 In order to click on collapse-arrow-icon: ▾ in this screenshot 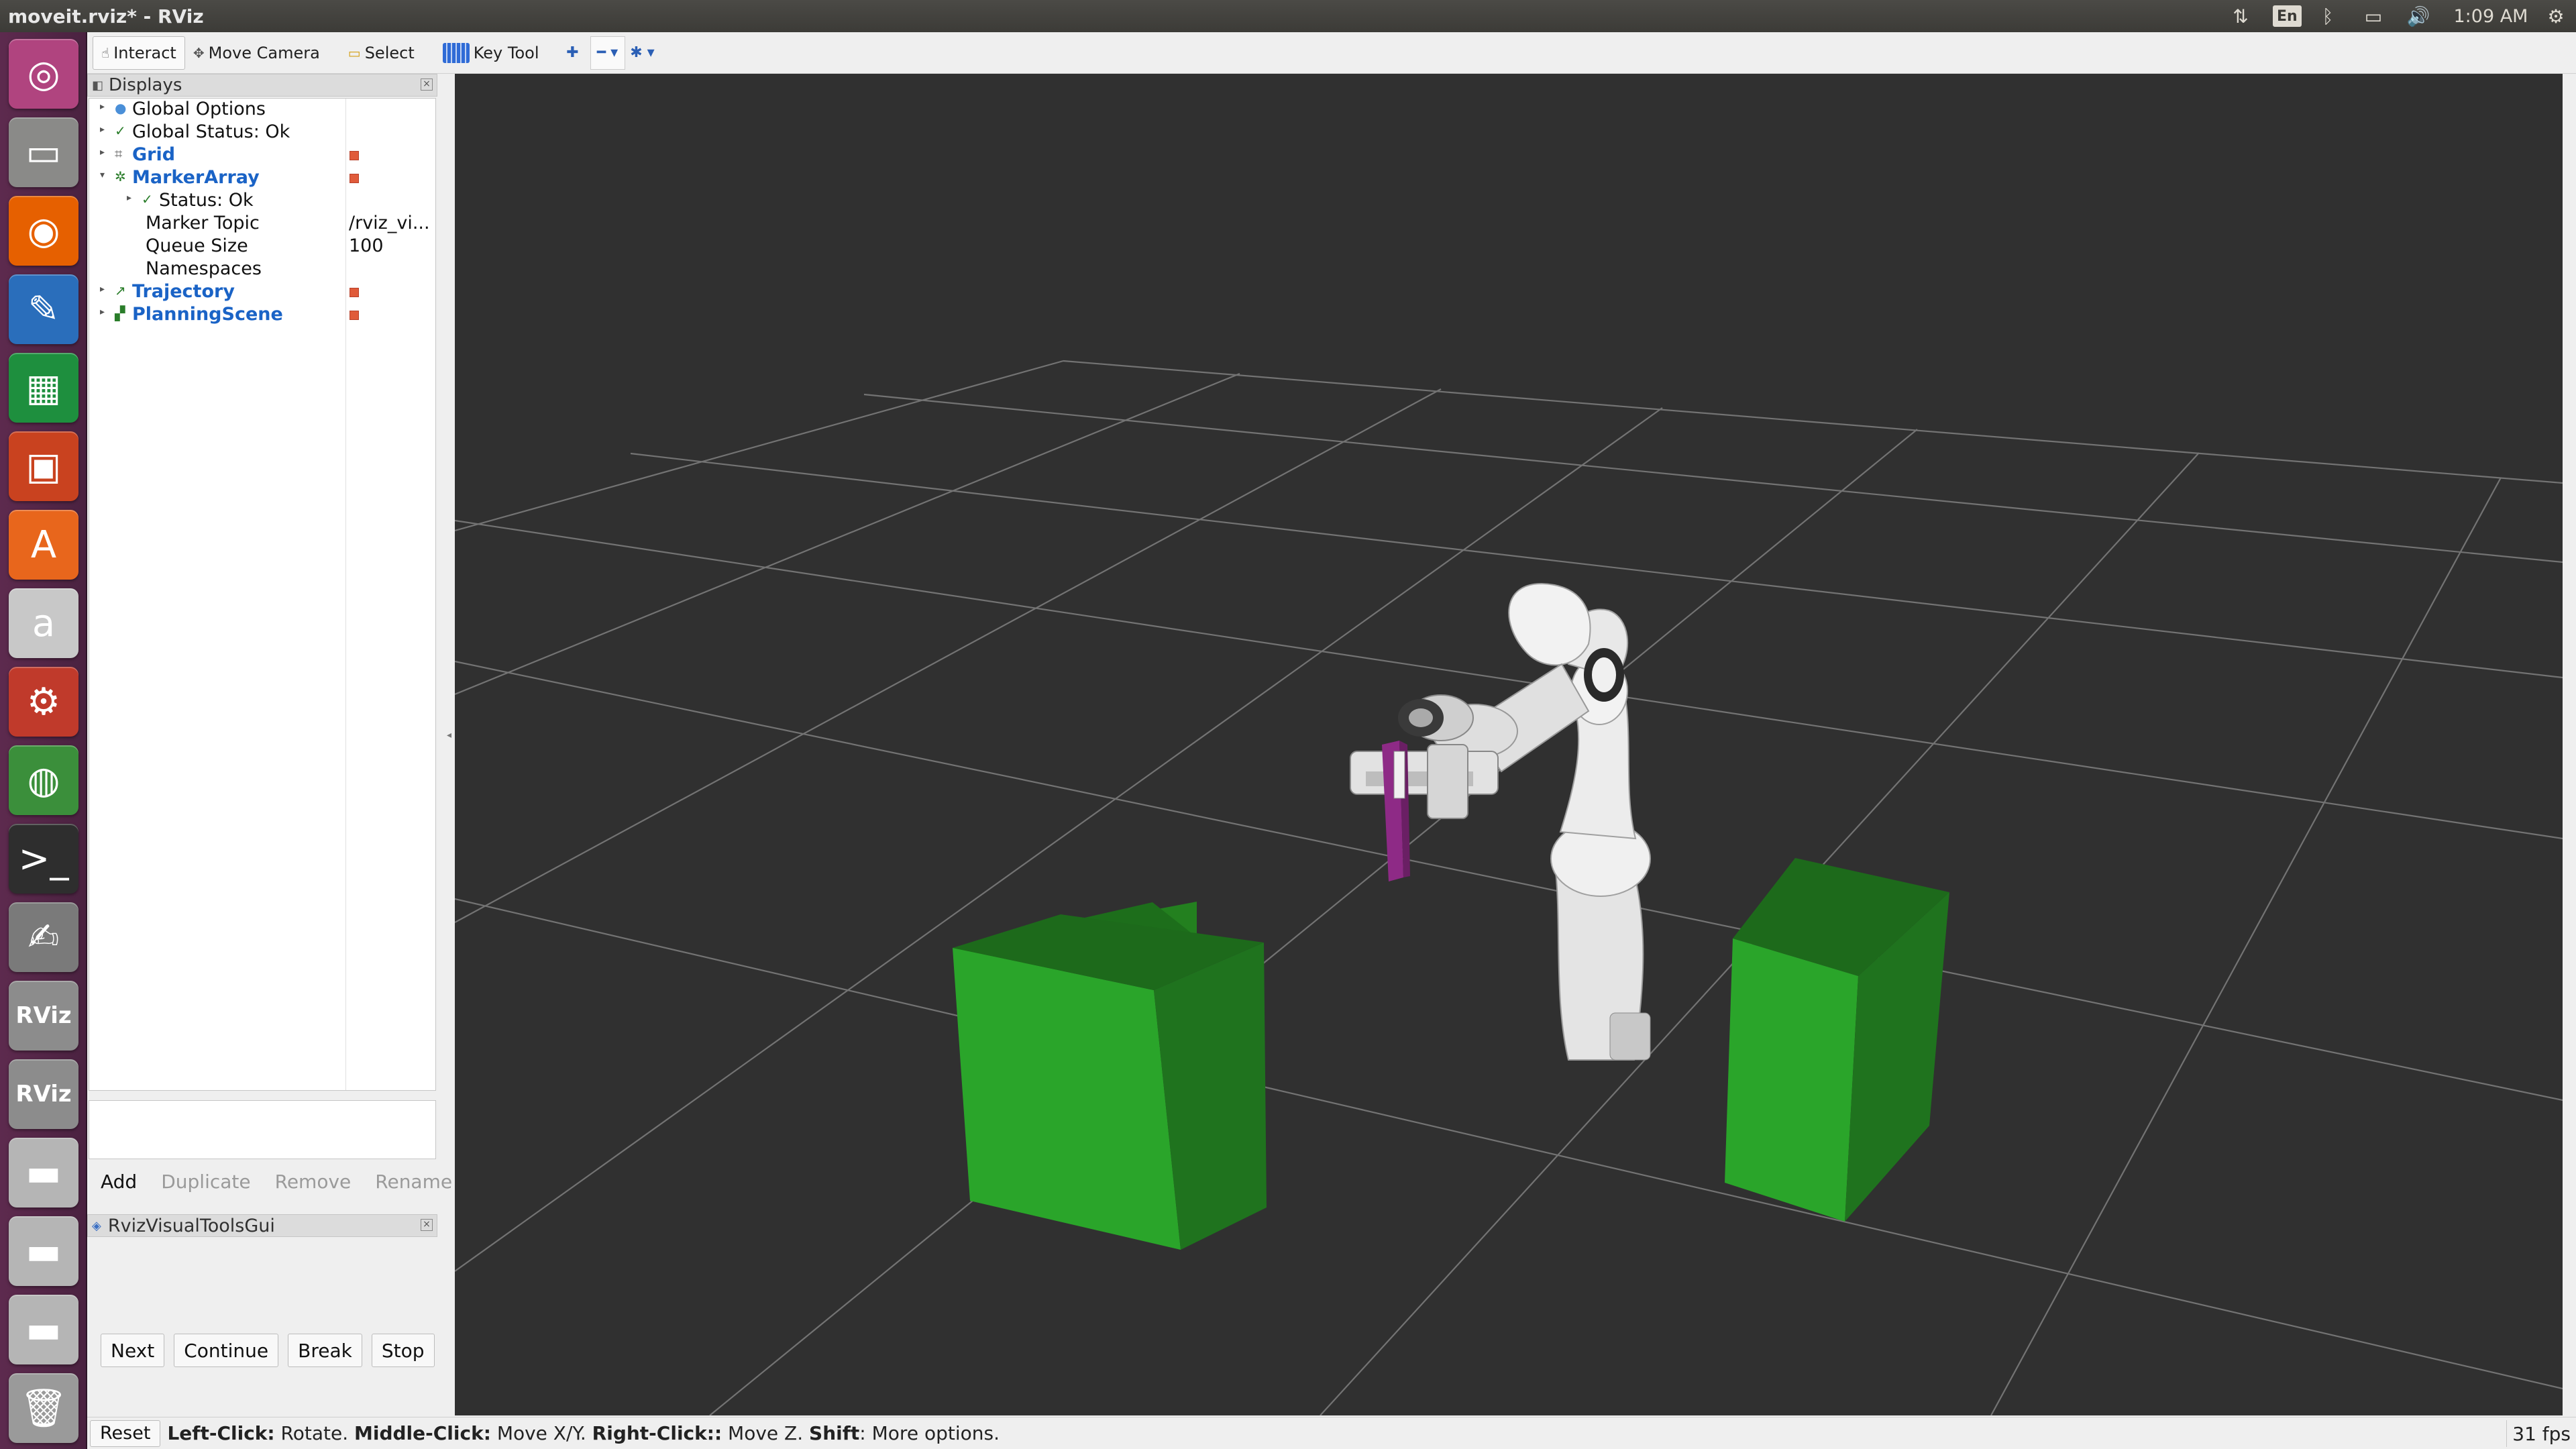, I will do `click(102, 175)`.